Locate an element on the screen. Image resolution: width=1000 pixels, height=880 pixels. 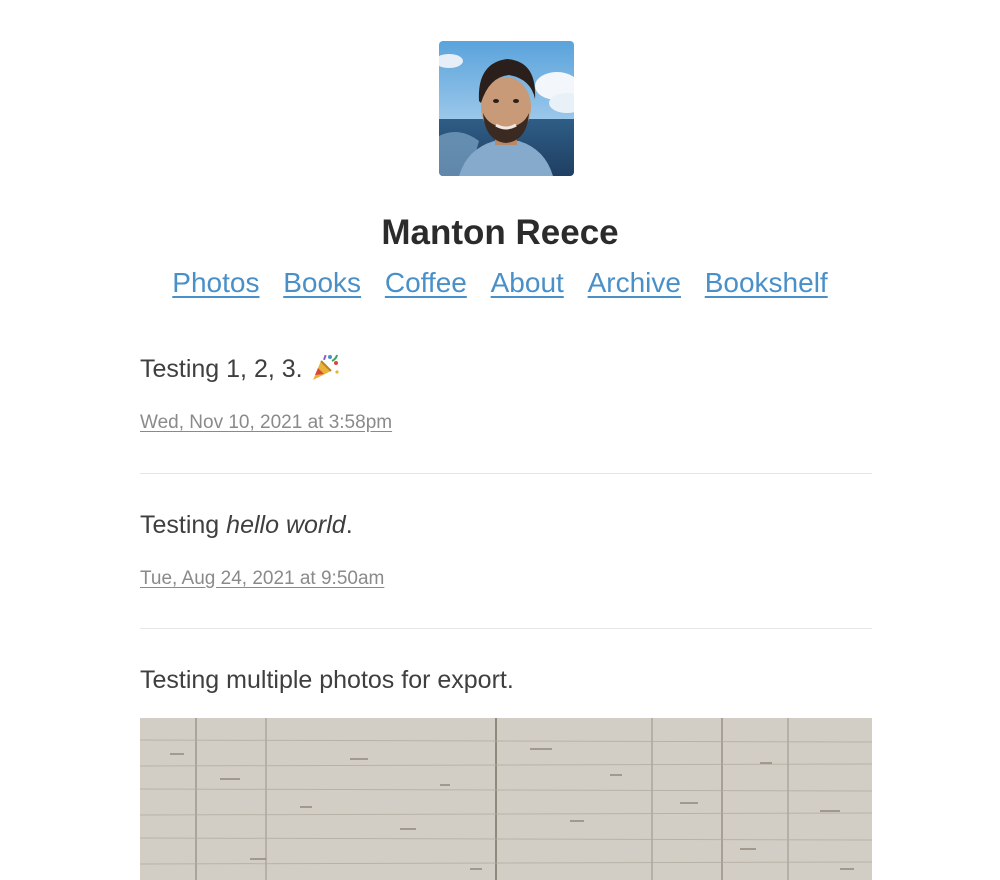
post-body-prefix: Testing is located at coordinates (183, 525).